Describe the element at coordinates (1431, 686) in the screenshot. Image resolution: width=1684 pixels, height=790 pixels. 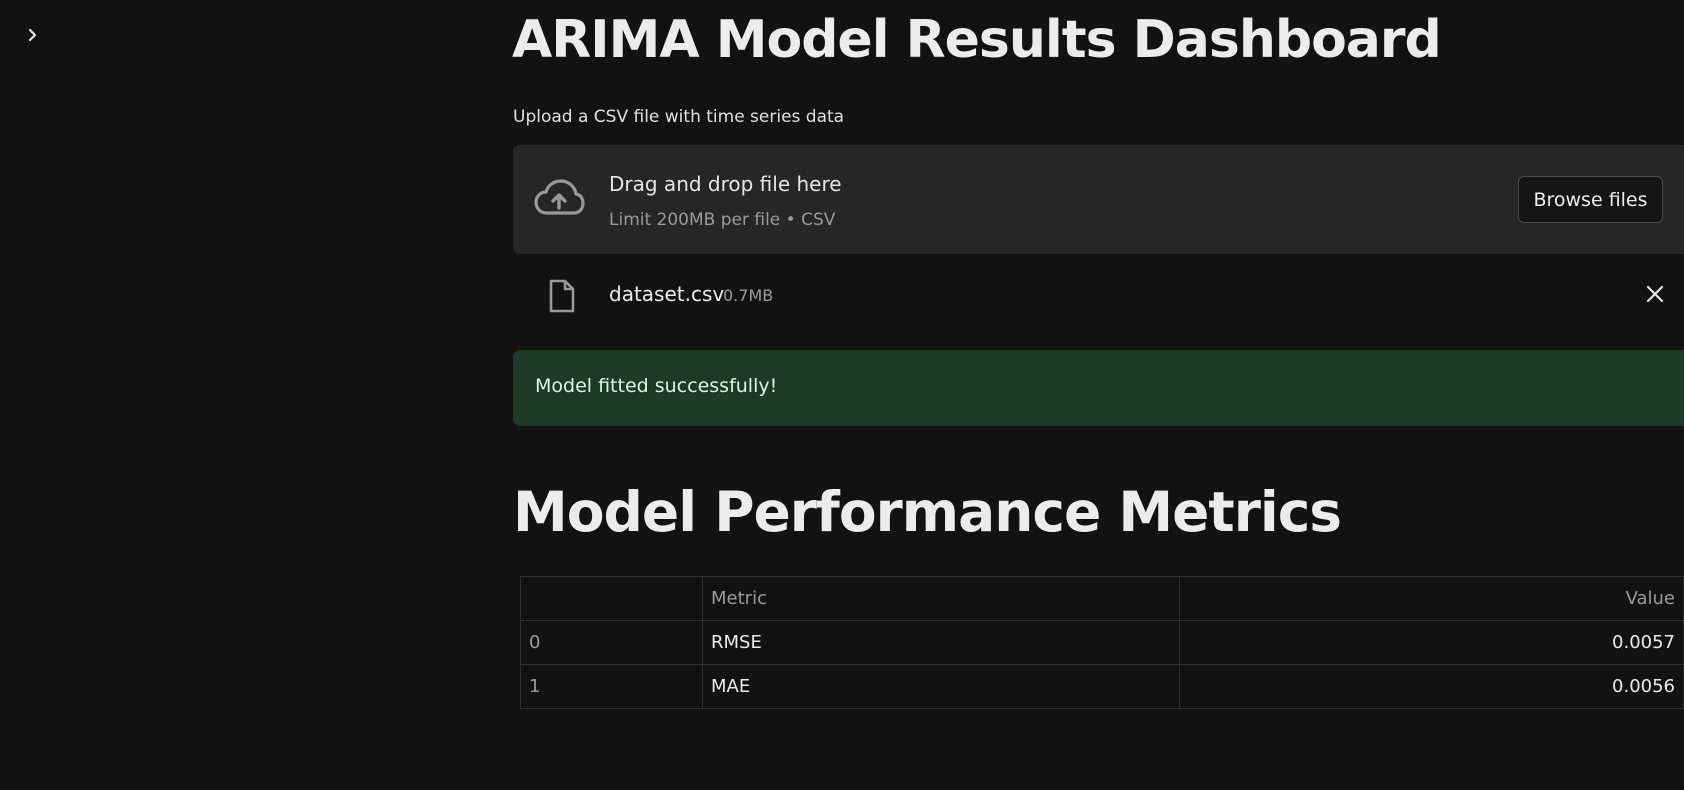
I see `row-value: 0.0056` at that location.